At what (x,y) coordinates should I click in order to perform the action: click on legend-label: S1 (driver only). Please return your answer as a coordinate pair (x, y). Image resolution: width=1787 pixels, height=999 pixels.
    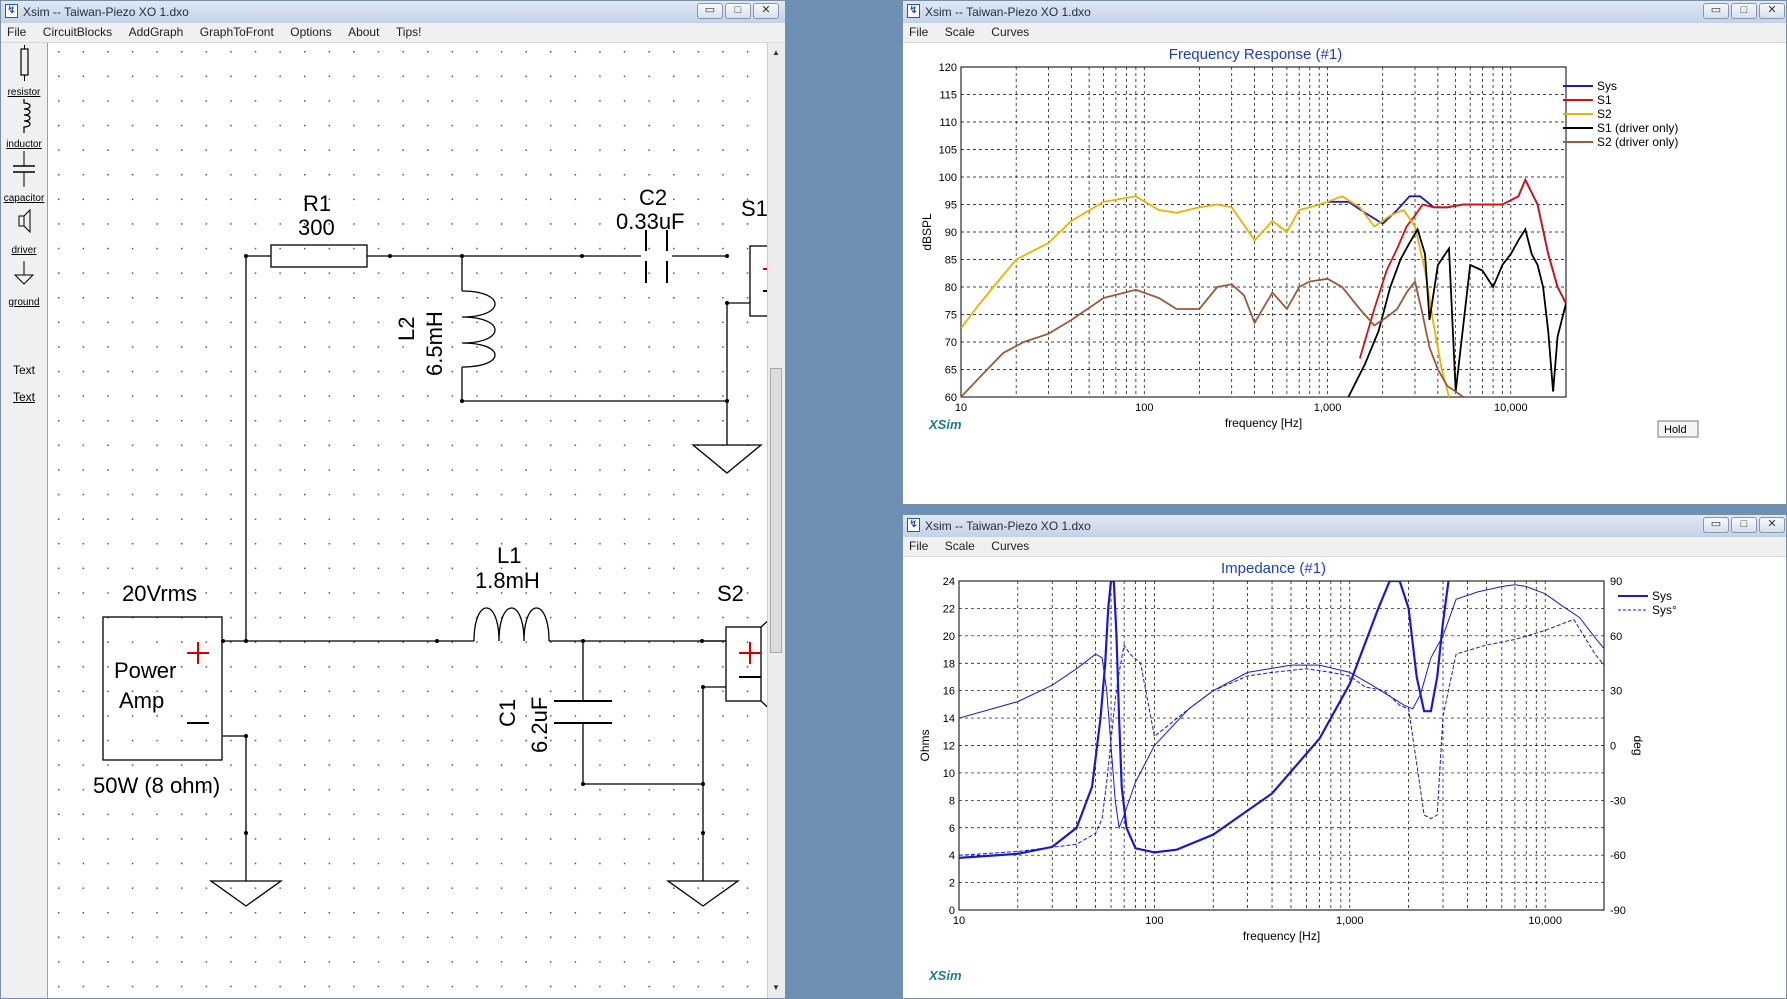
    Looking at the image, I should click on (1637, 128).